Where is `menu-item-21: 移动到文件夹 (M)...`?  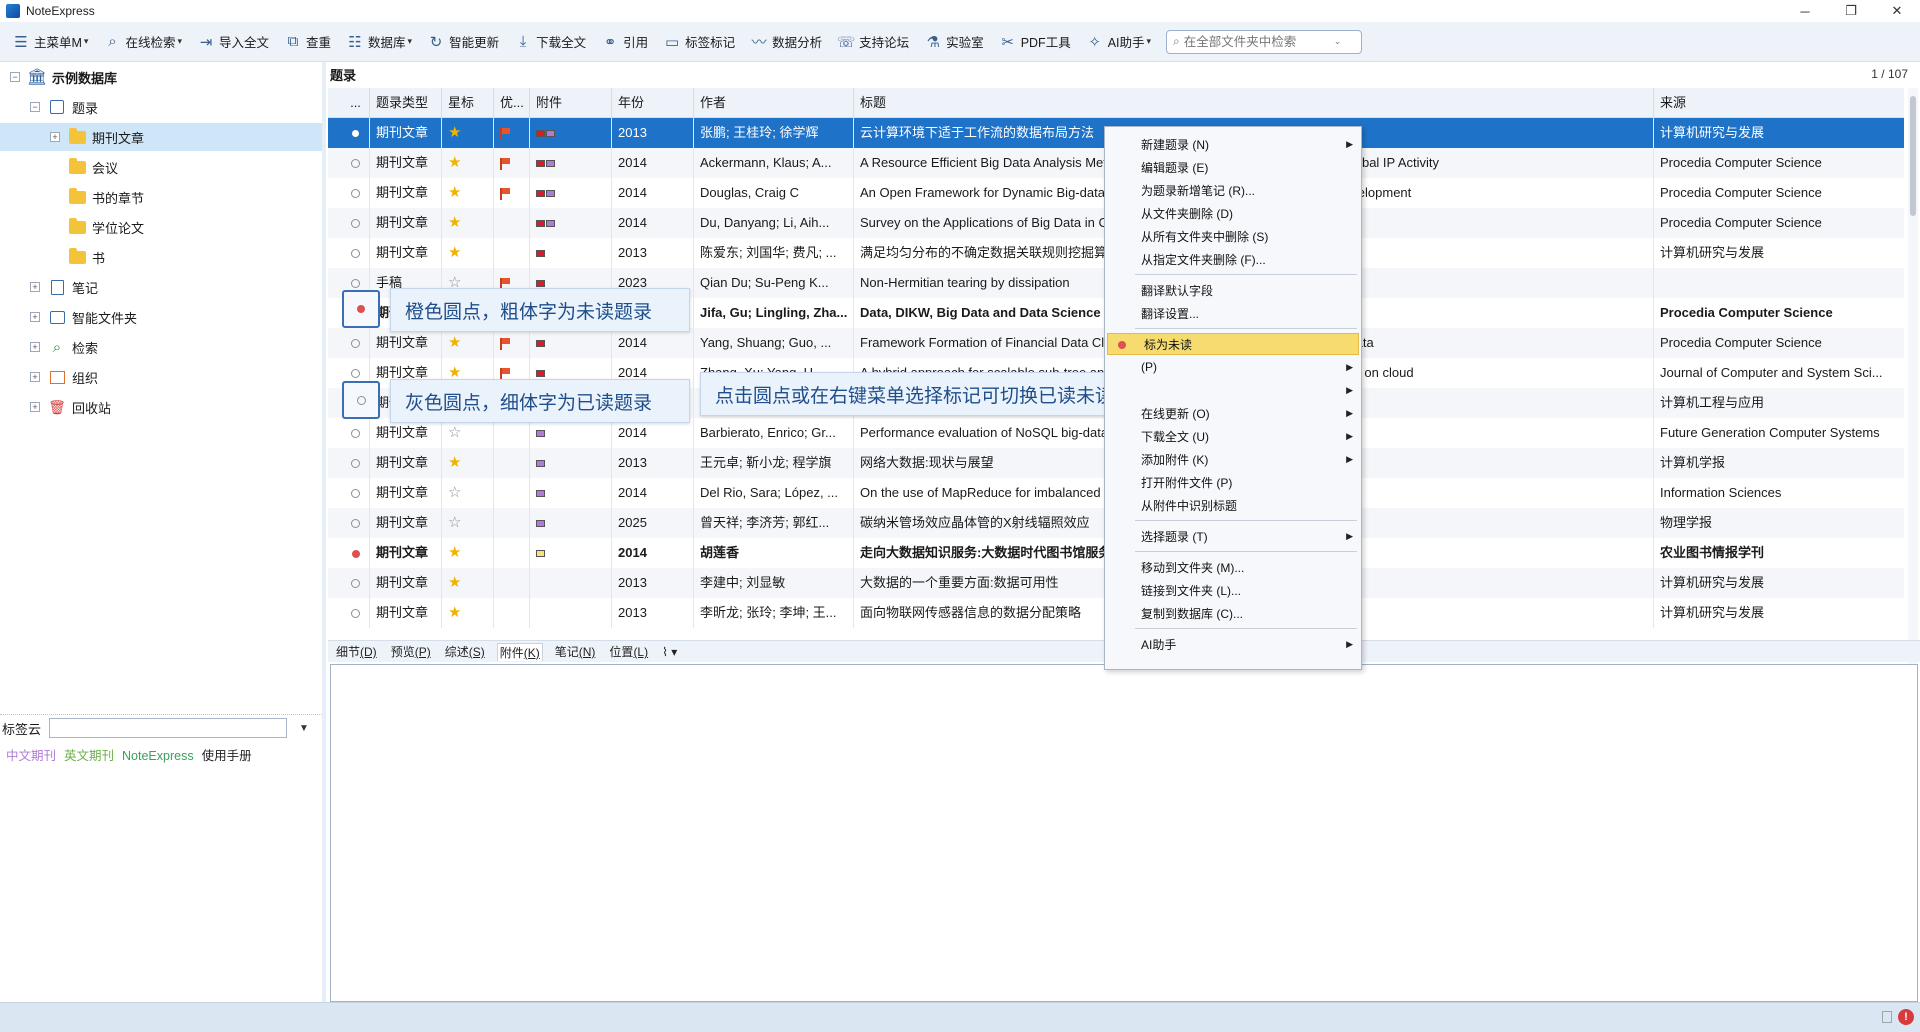
menu-item-21: 移动到文件夹 (M)... is located at coordinates (1233, 567).